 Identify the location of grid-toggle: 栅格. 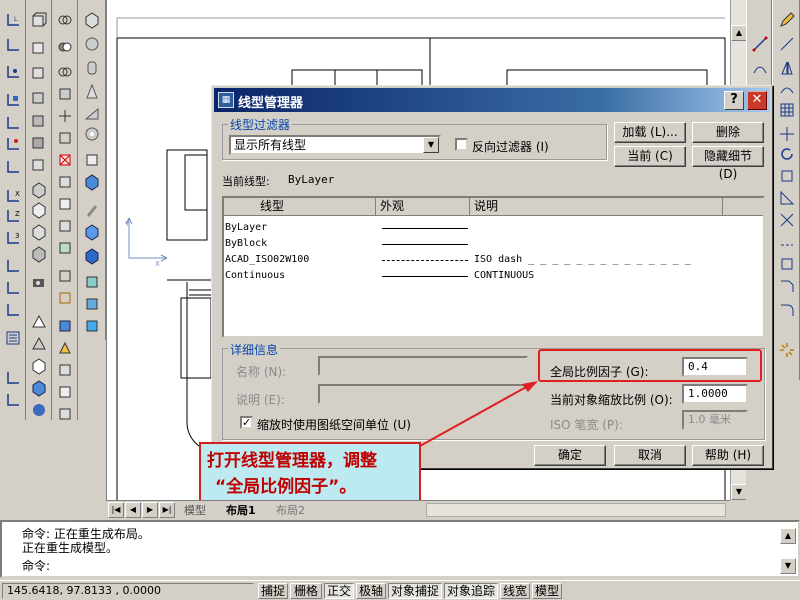
(306, 591).